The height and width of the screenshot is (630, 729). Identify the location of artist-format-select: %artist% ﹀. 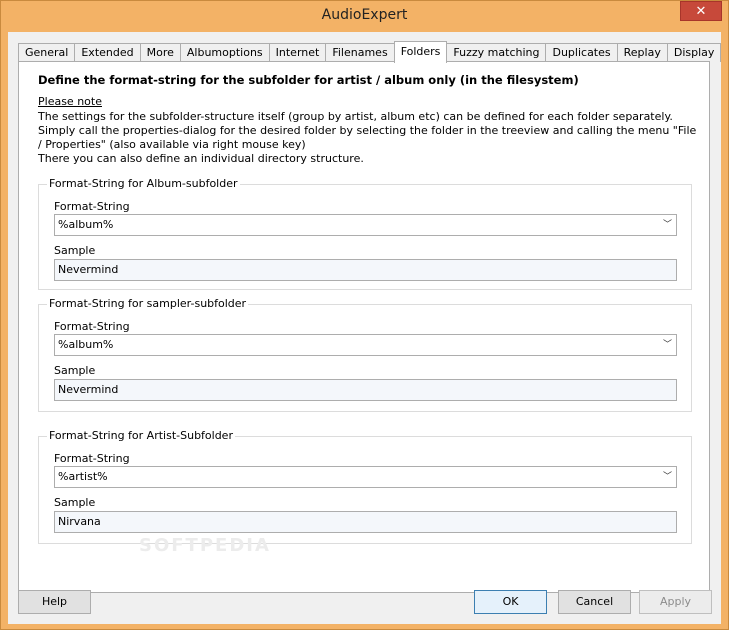
(365, 477).